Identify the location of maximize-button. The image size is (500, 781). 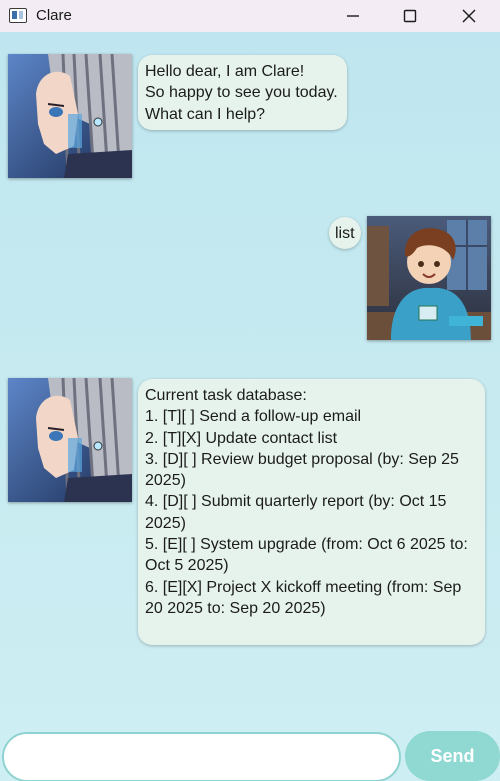
(410, 16).